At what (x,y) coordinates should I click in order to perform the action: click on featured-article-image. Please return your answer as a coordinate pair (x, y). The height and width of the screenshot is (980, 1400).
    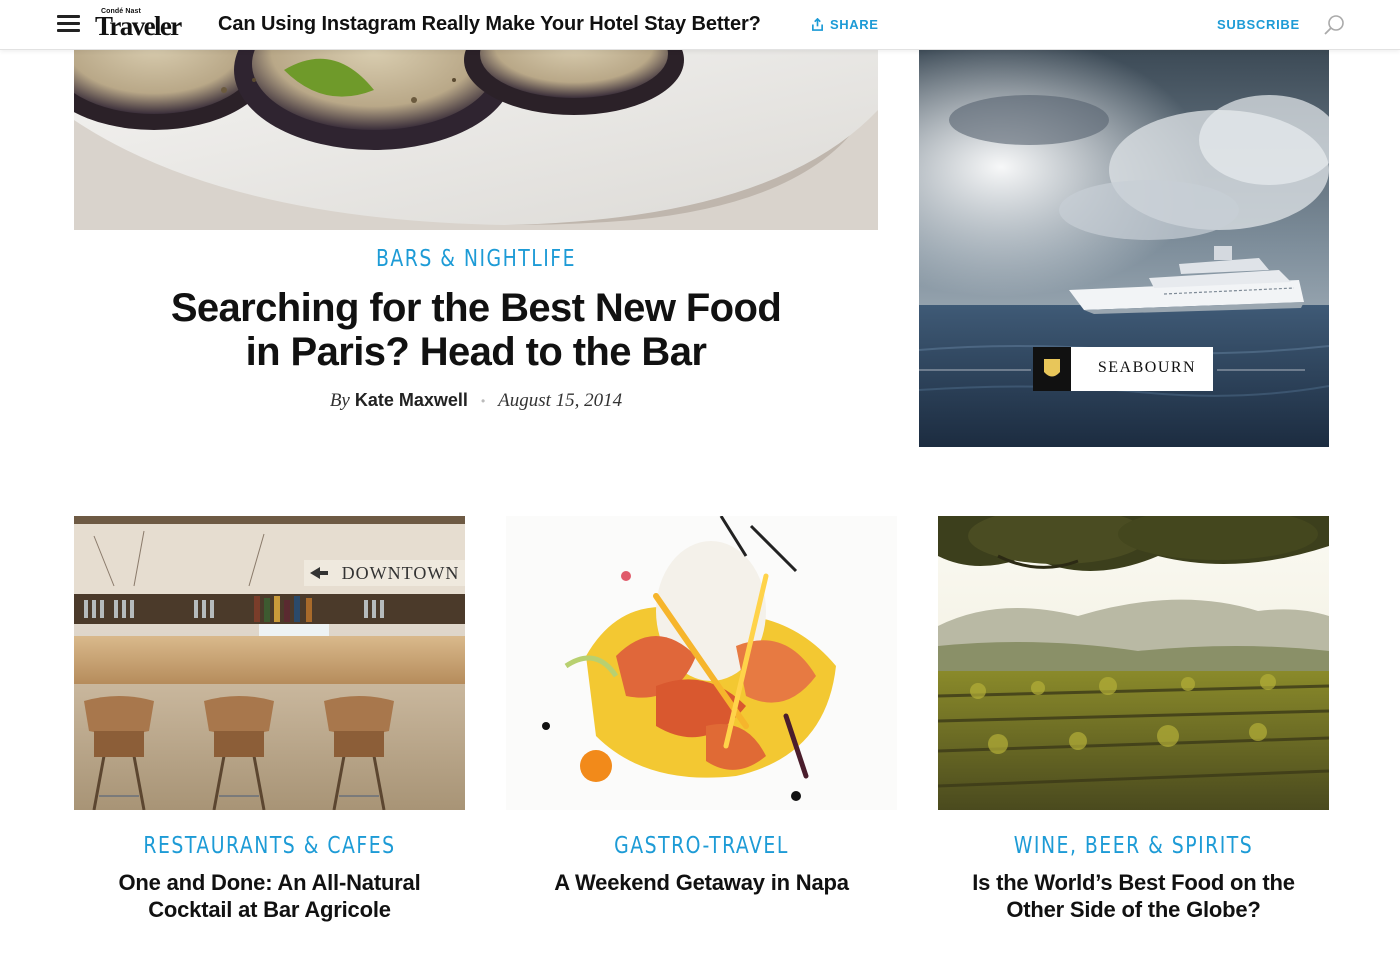
    Looking at the image, I should click on (476, 140).